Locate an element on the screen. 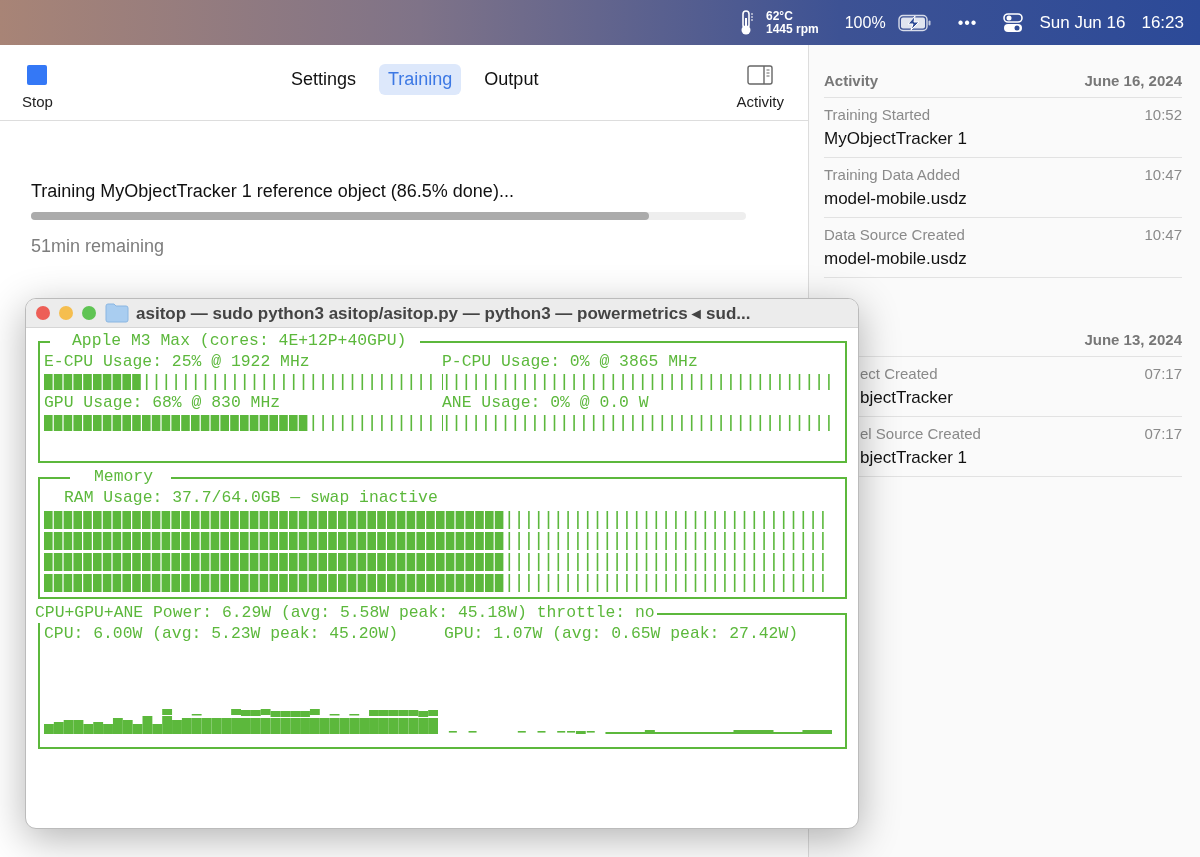 Image resolution: width=1200 pixels, height=857 pixels. tab: Settings is located at coordinates (323, 79).